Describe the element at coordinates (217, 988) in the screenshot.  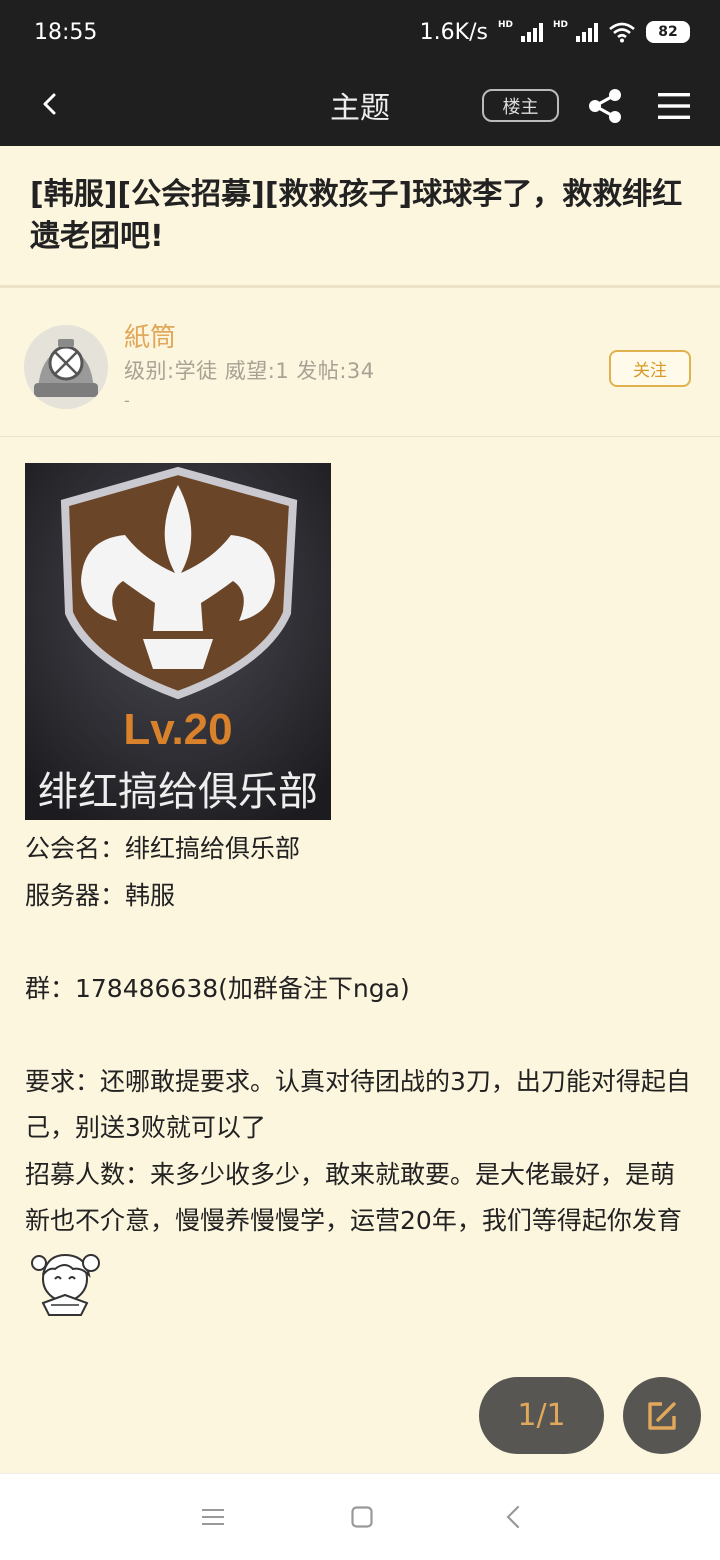
I see `content-line: 群：178486638(加群备注下nga)` at that location.